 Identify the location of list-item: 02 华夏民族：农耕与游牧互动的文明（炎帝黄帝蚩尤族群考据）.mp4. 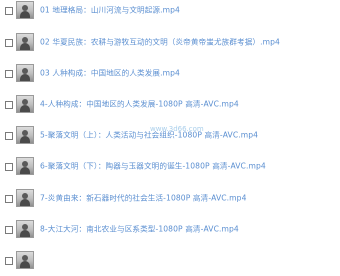
(170, 41).